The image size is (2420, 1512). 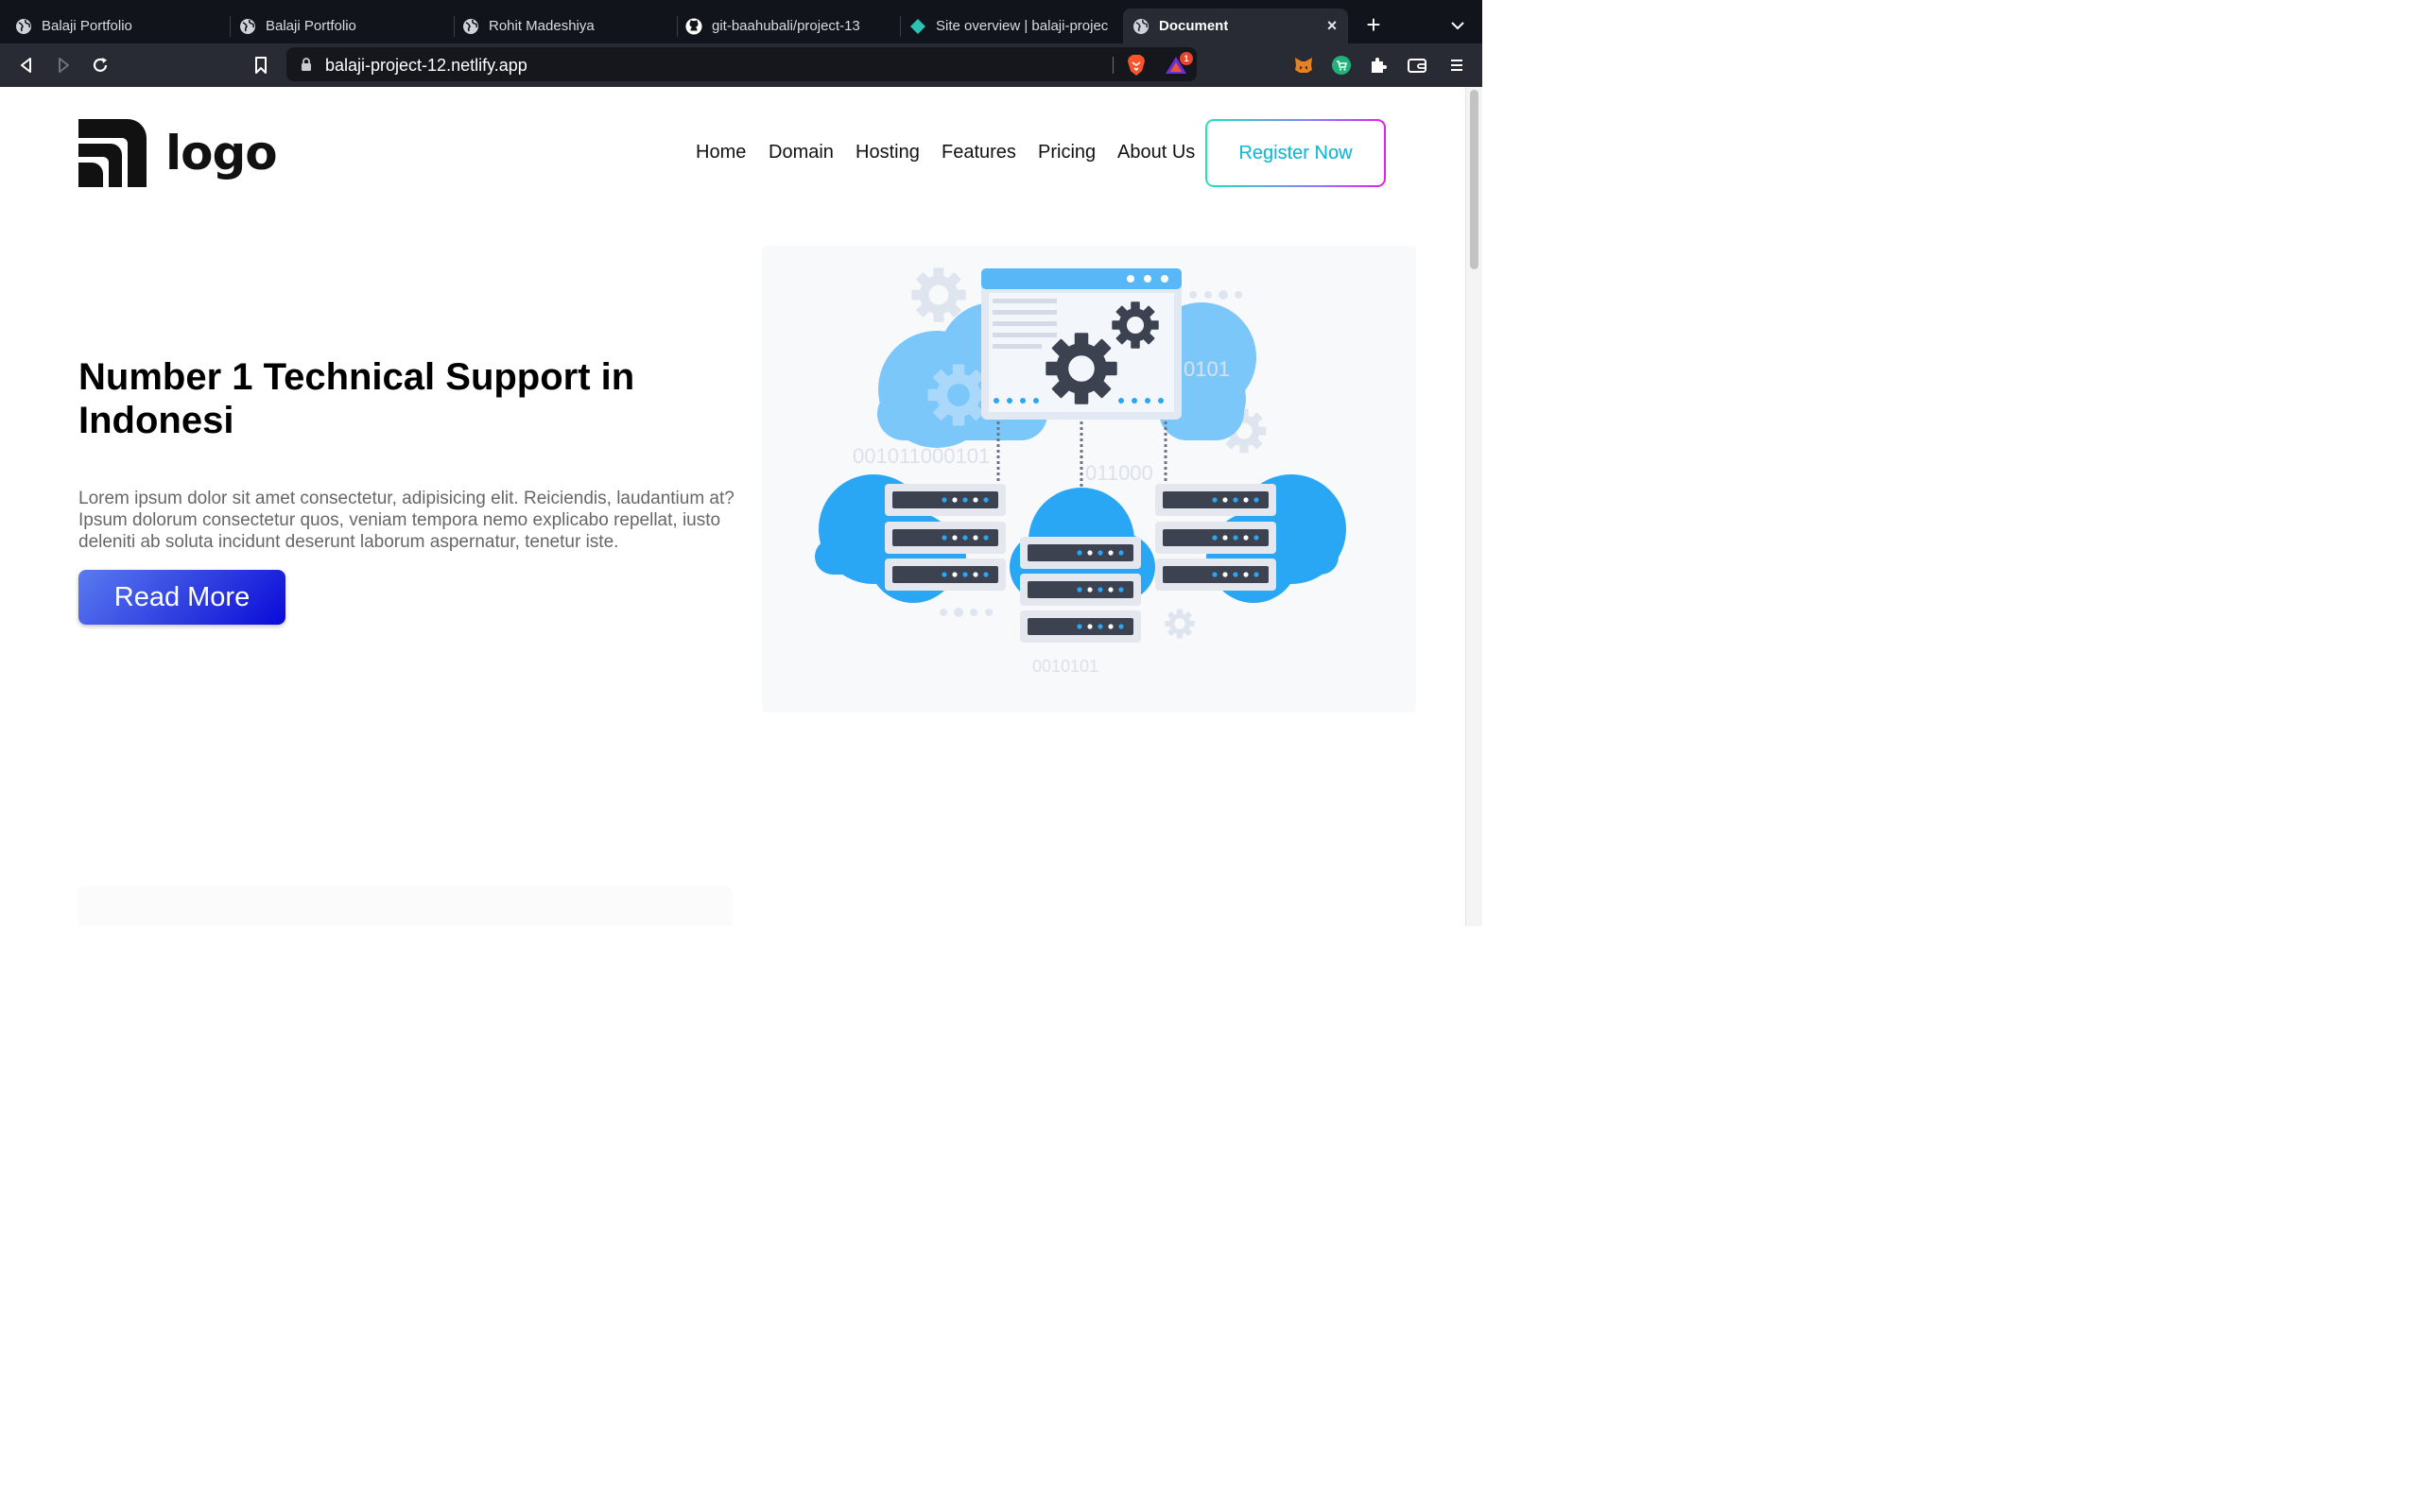 I want to click on binary-text-2: 0101, so click(x=1207, y=369).